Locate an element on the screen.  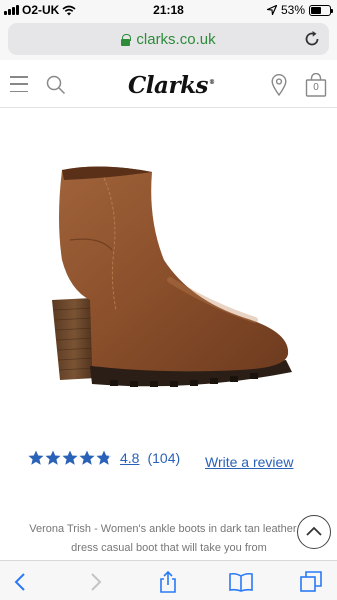
rating-row: 4.8 (104) is located at coordinates (104, 458).